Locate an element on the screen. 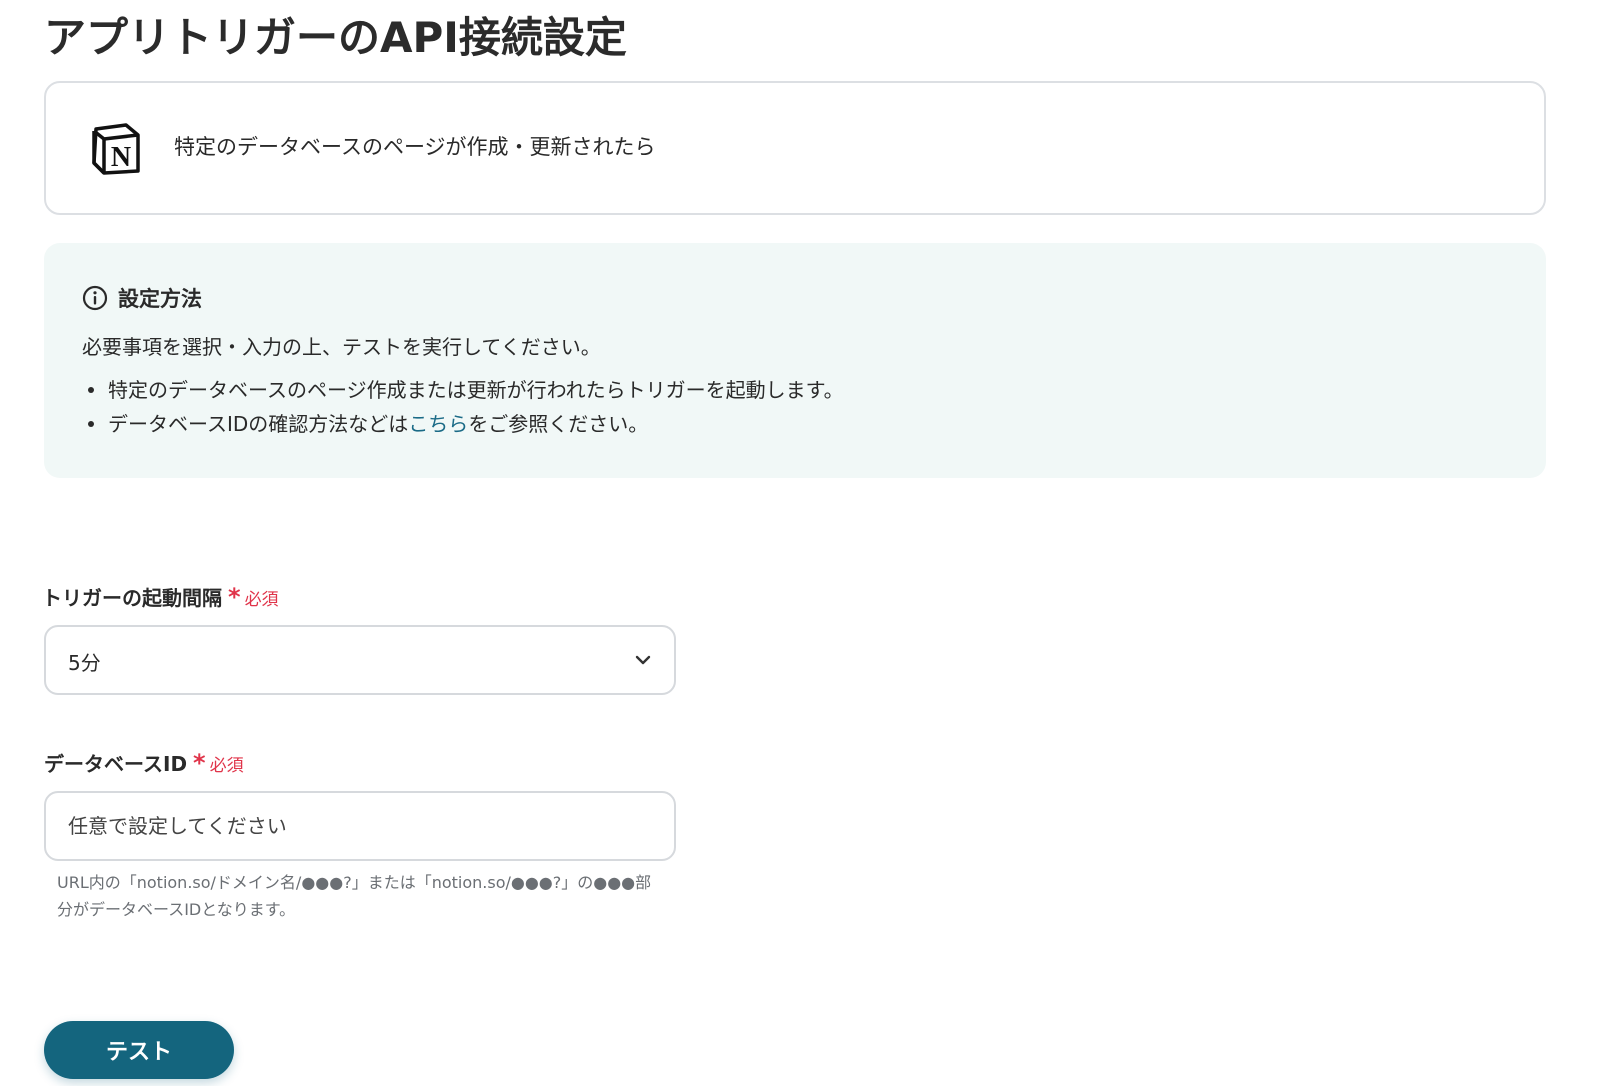 The width and height of the screenshot is (1600, 1086). list-item: データベースIDの確認方法などは こちら をご参照ください。 is located at coordinates (463, 424).